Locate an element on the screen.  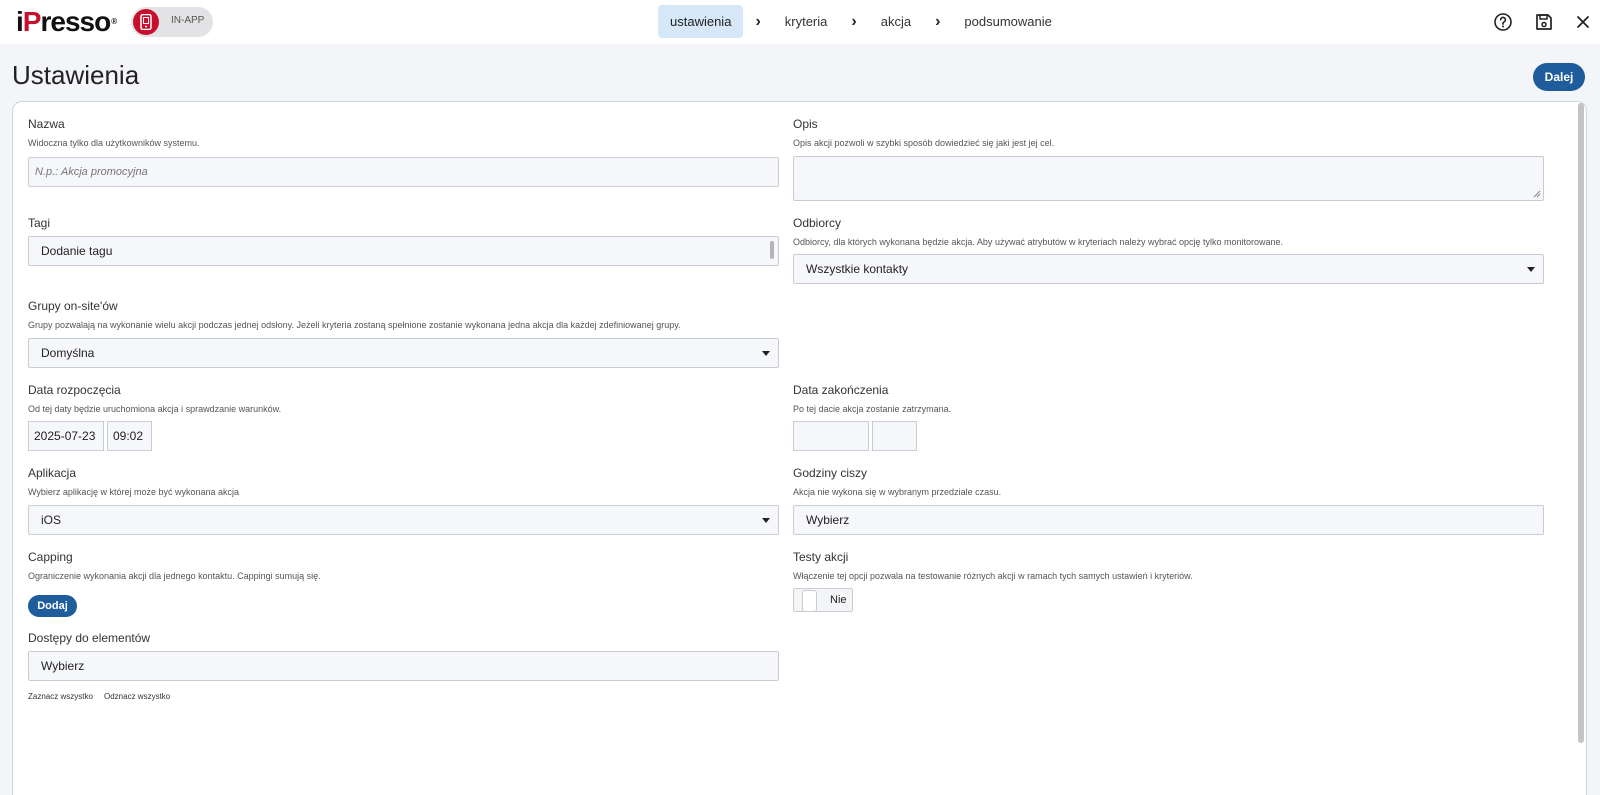
save-icon is located at coordinates (1544, 22).